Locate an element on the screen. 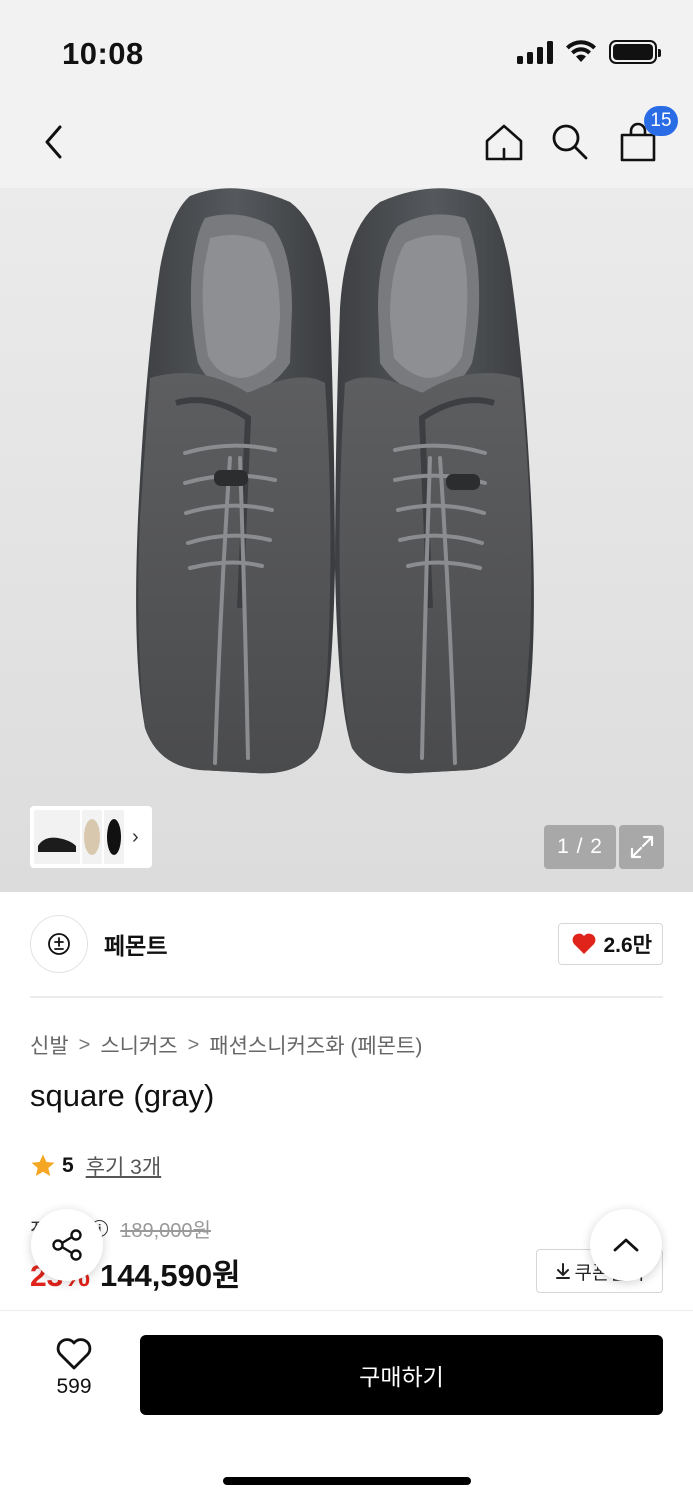  rating-row: 5 후기 3개 is located at coordinates (95, 1166).